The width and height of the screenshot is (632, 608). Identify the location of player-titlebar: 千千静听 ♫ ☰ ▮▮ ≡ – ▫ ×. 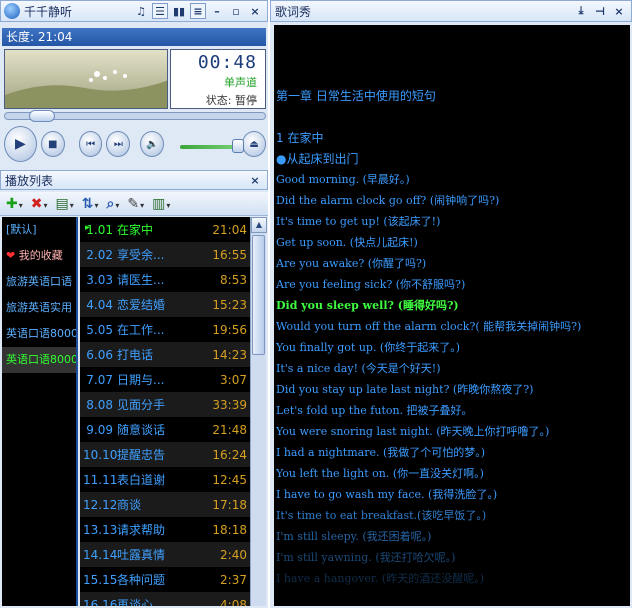
(134, 11).